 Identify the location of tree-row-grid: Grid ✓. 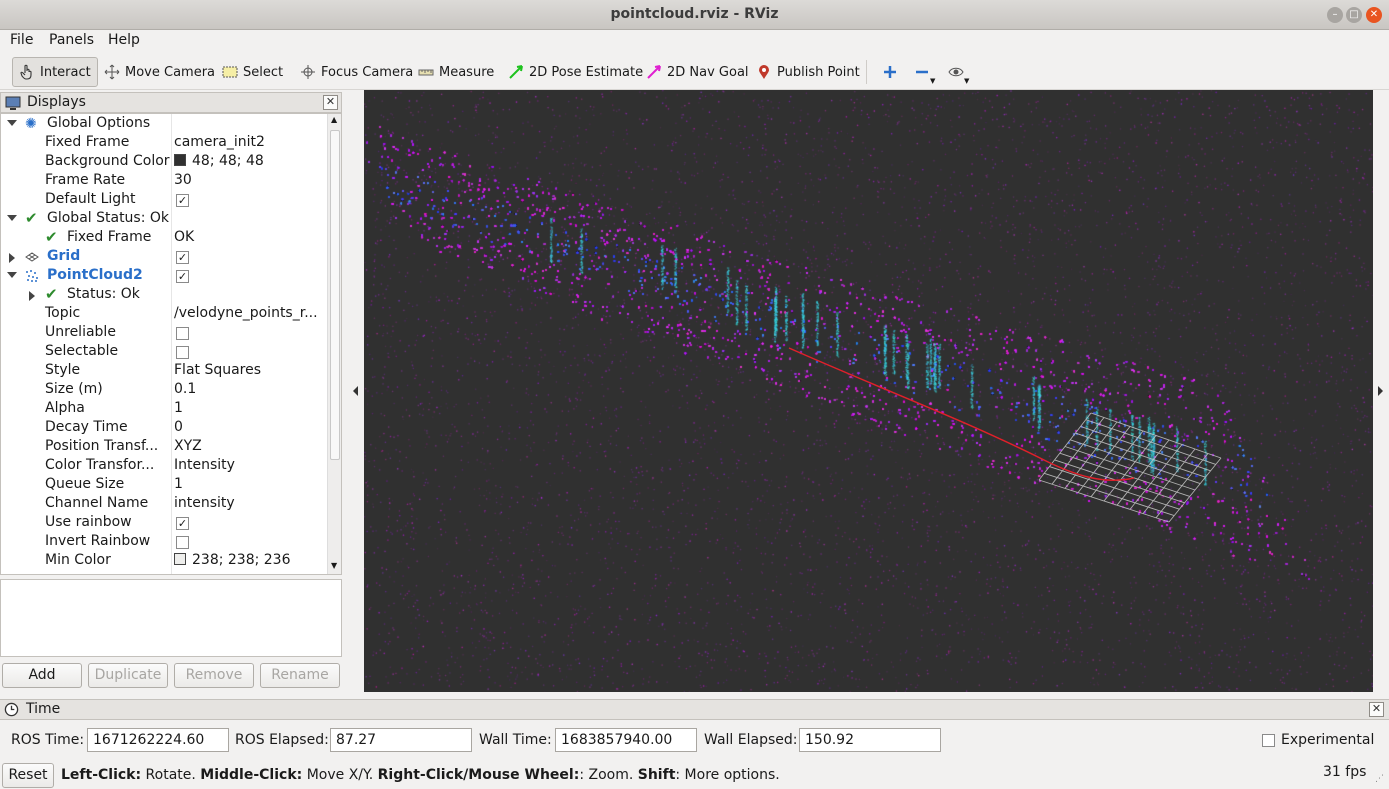
(164, 257).